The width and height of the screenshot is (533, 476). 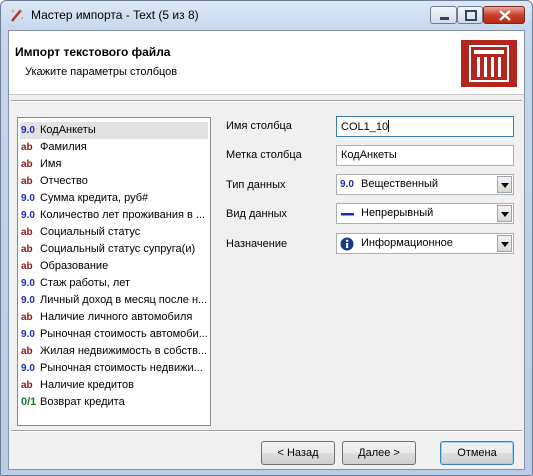 What do you see at coordinates (101, 72) in the screenshot?
I see `wizard-step-subtitle: Укажите параметры столбцов` at bounding box center [101, 72].